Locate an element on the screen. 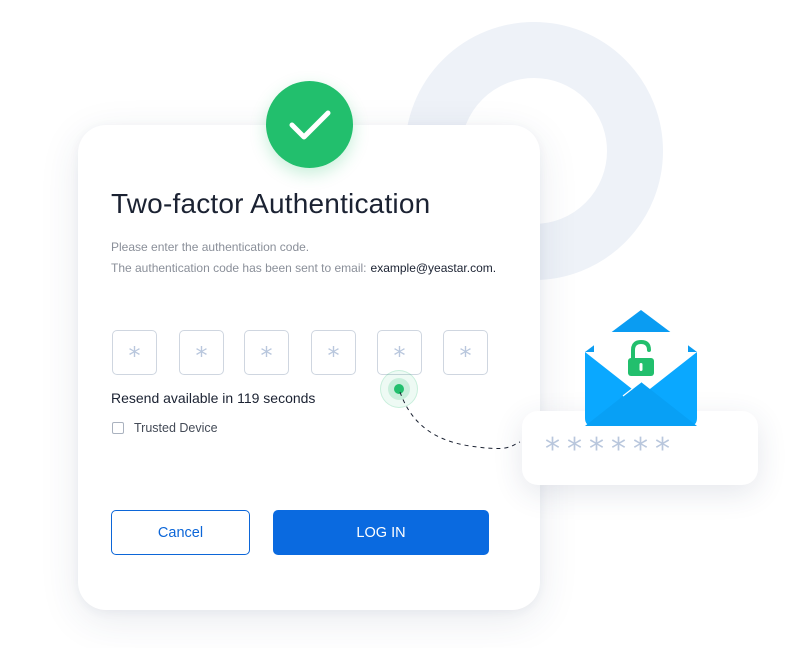 The image size is (800, 648). resend-countdown: Resend available in 119 seconds is located at coordinates (213, 398).